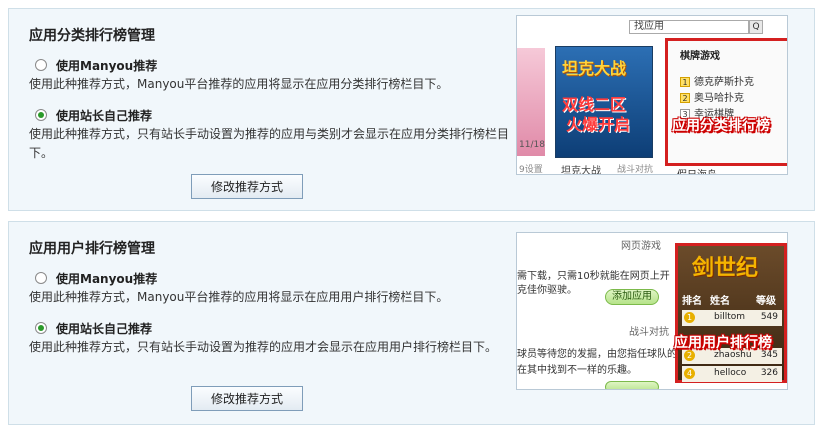 This screenshot has width=815, height=432. What do you see at coordinates (531, 102) in the screenshot?
I see `game-thumbnail: 11/18` at bounding box center [531, 102].